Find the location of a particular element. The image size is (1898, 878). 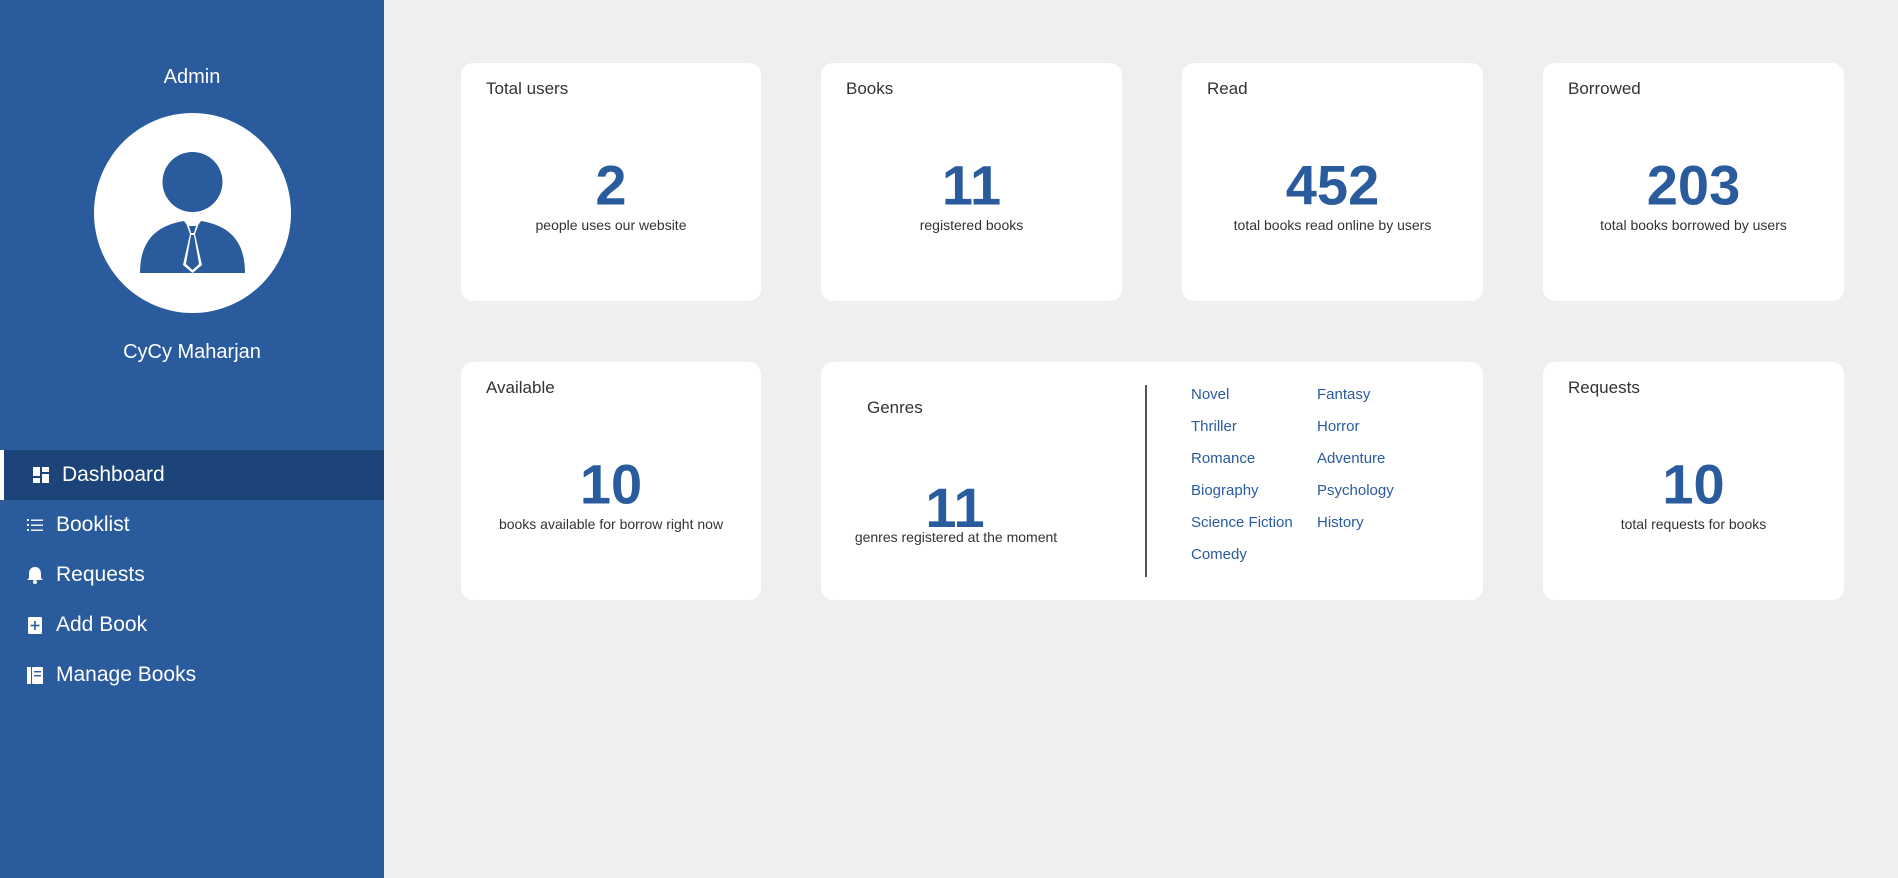

card-description: people uses our website is located at coordinates (611, 225).